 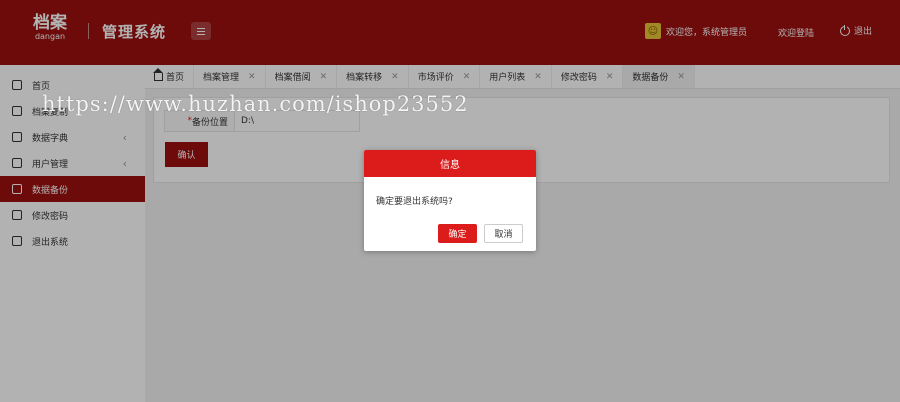 I want to click on logout-confirm-dialog: 信息 确定要退出系统吗? 确定 取消, so click(x=450, y=200).